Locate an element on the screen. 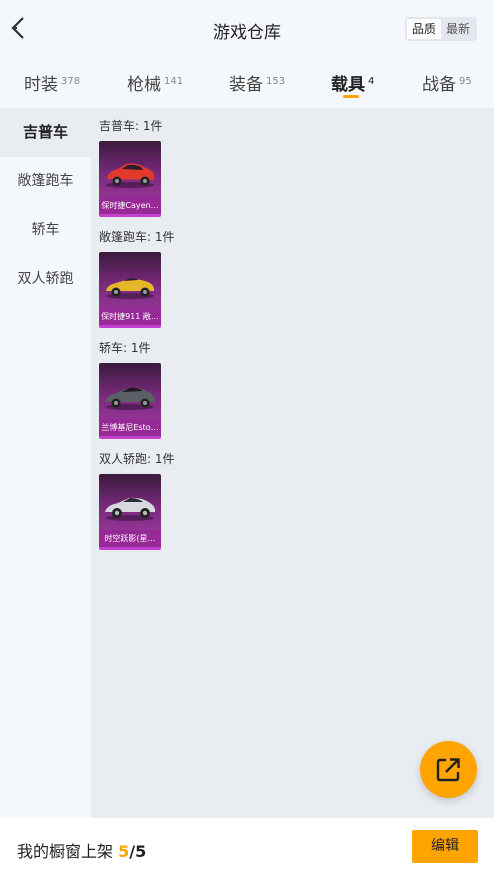 The width and height of the screenshot is (494, 875). sidebar: 吉普车 敞篷跑车 轿车 双人轿跑 is located at coordinates (45, 463).